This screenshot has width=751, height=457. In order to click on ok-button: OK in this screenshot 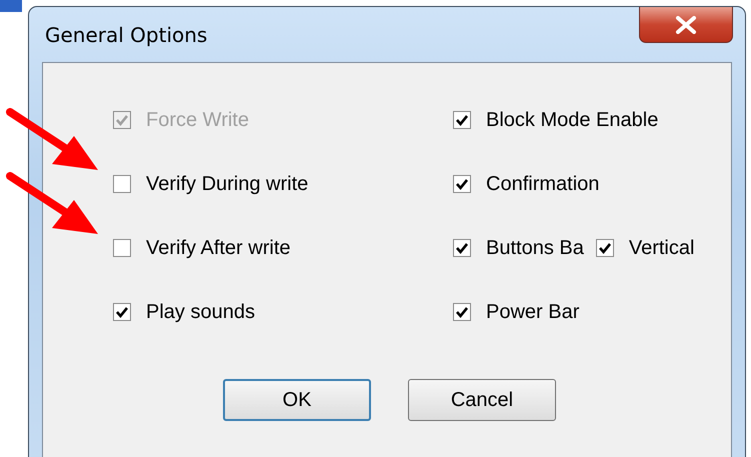, I will do `click(297, 400)`.